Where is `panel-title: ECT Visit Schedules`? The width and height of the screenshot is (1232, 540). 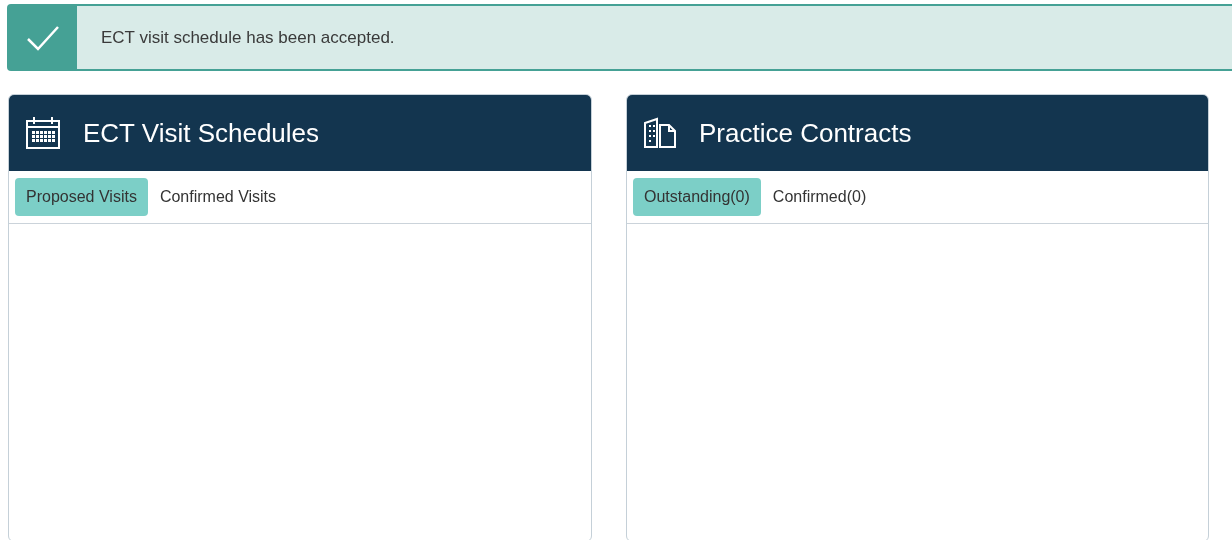 panel-title: ECT Visit Schedules is located at coordinates (201, 133).